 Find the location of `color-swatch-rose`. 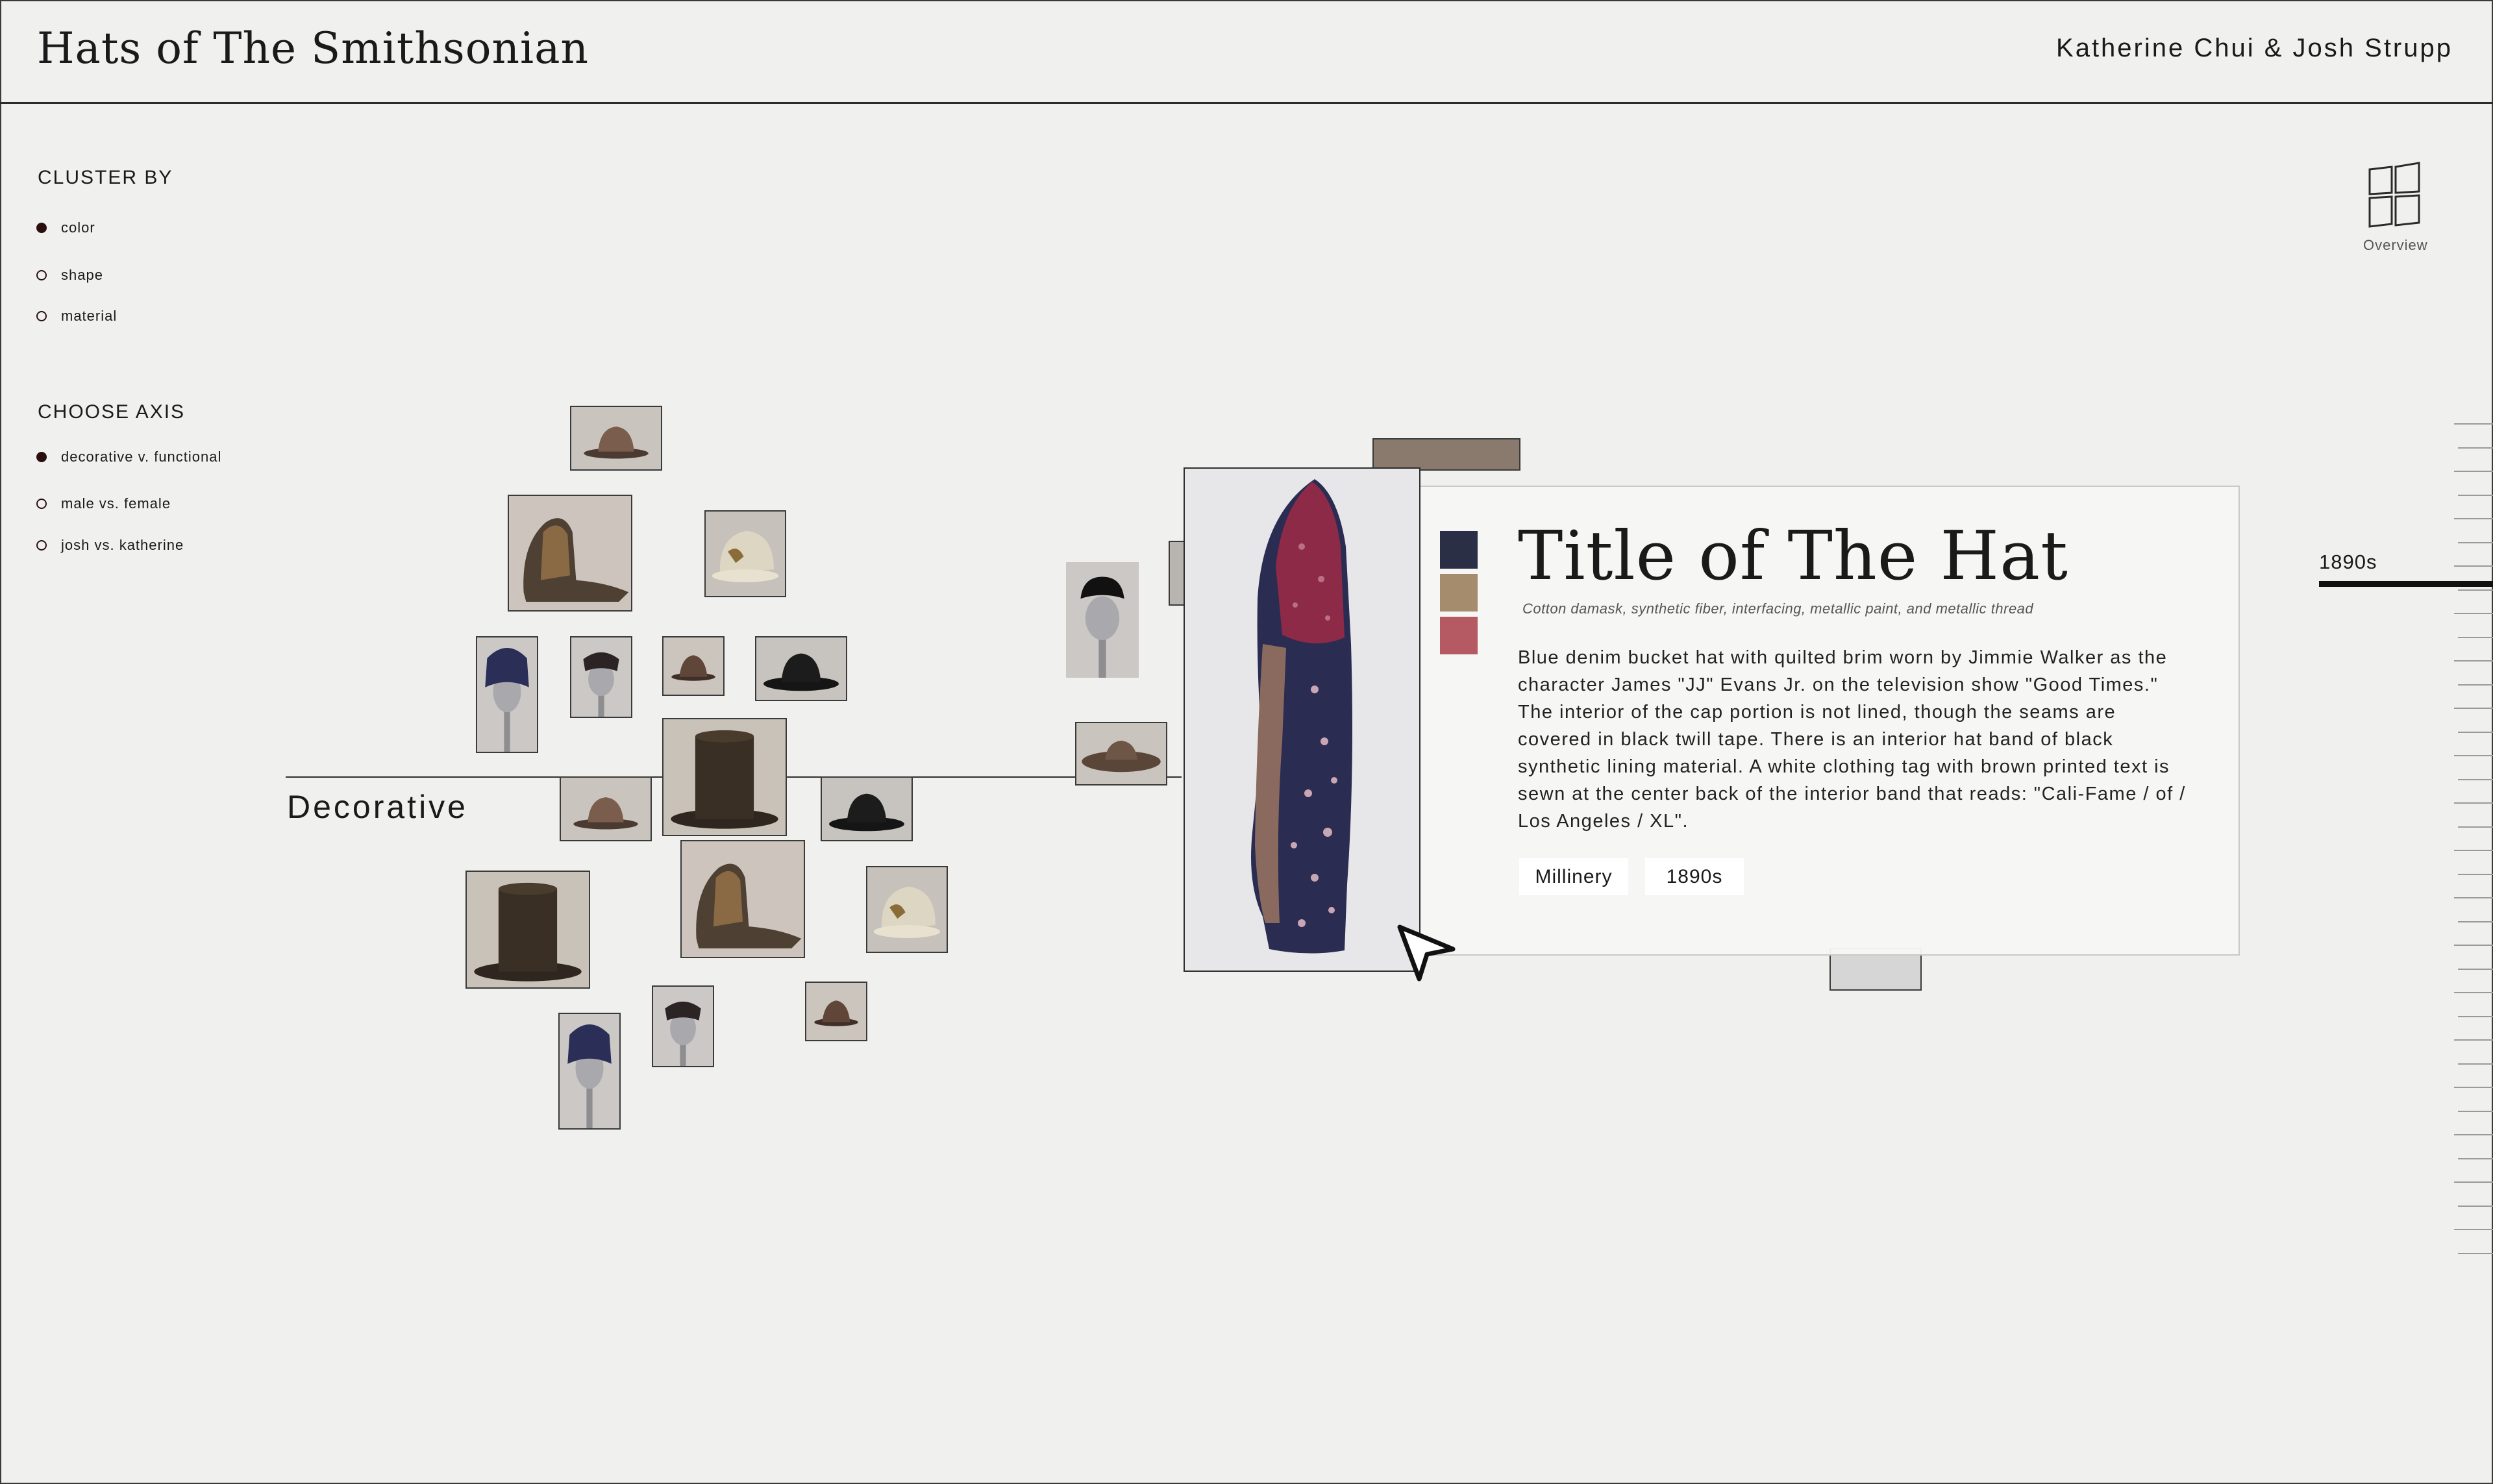

color-swatch-rose is located at coordinates (1459, 635).